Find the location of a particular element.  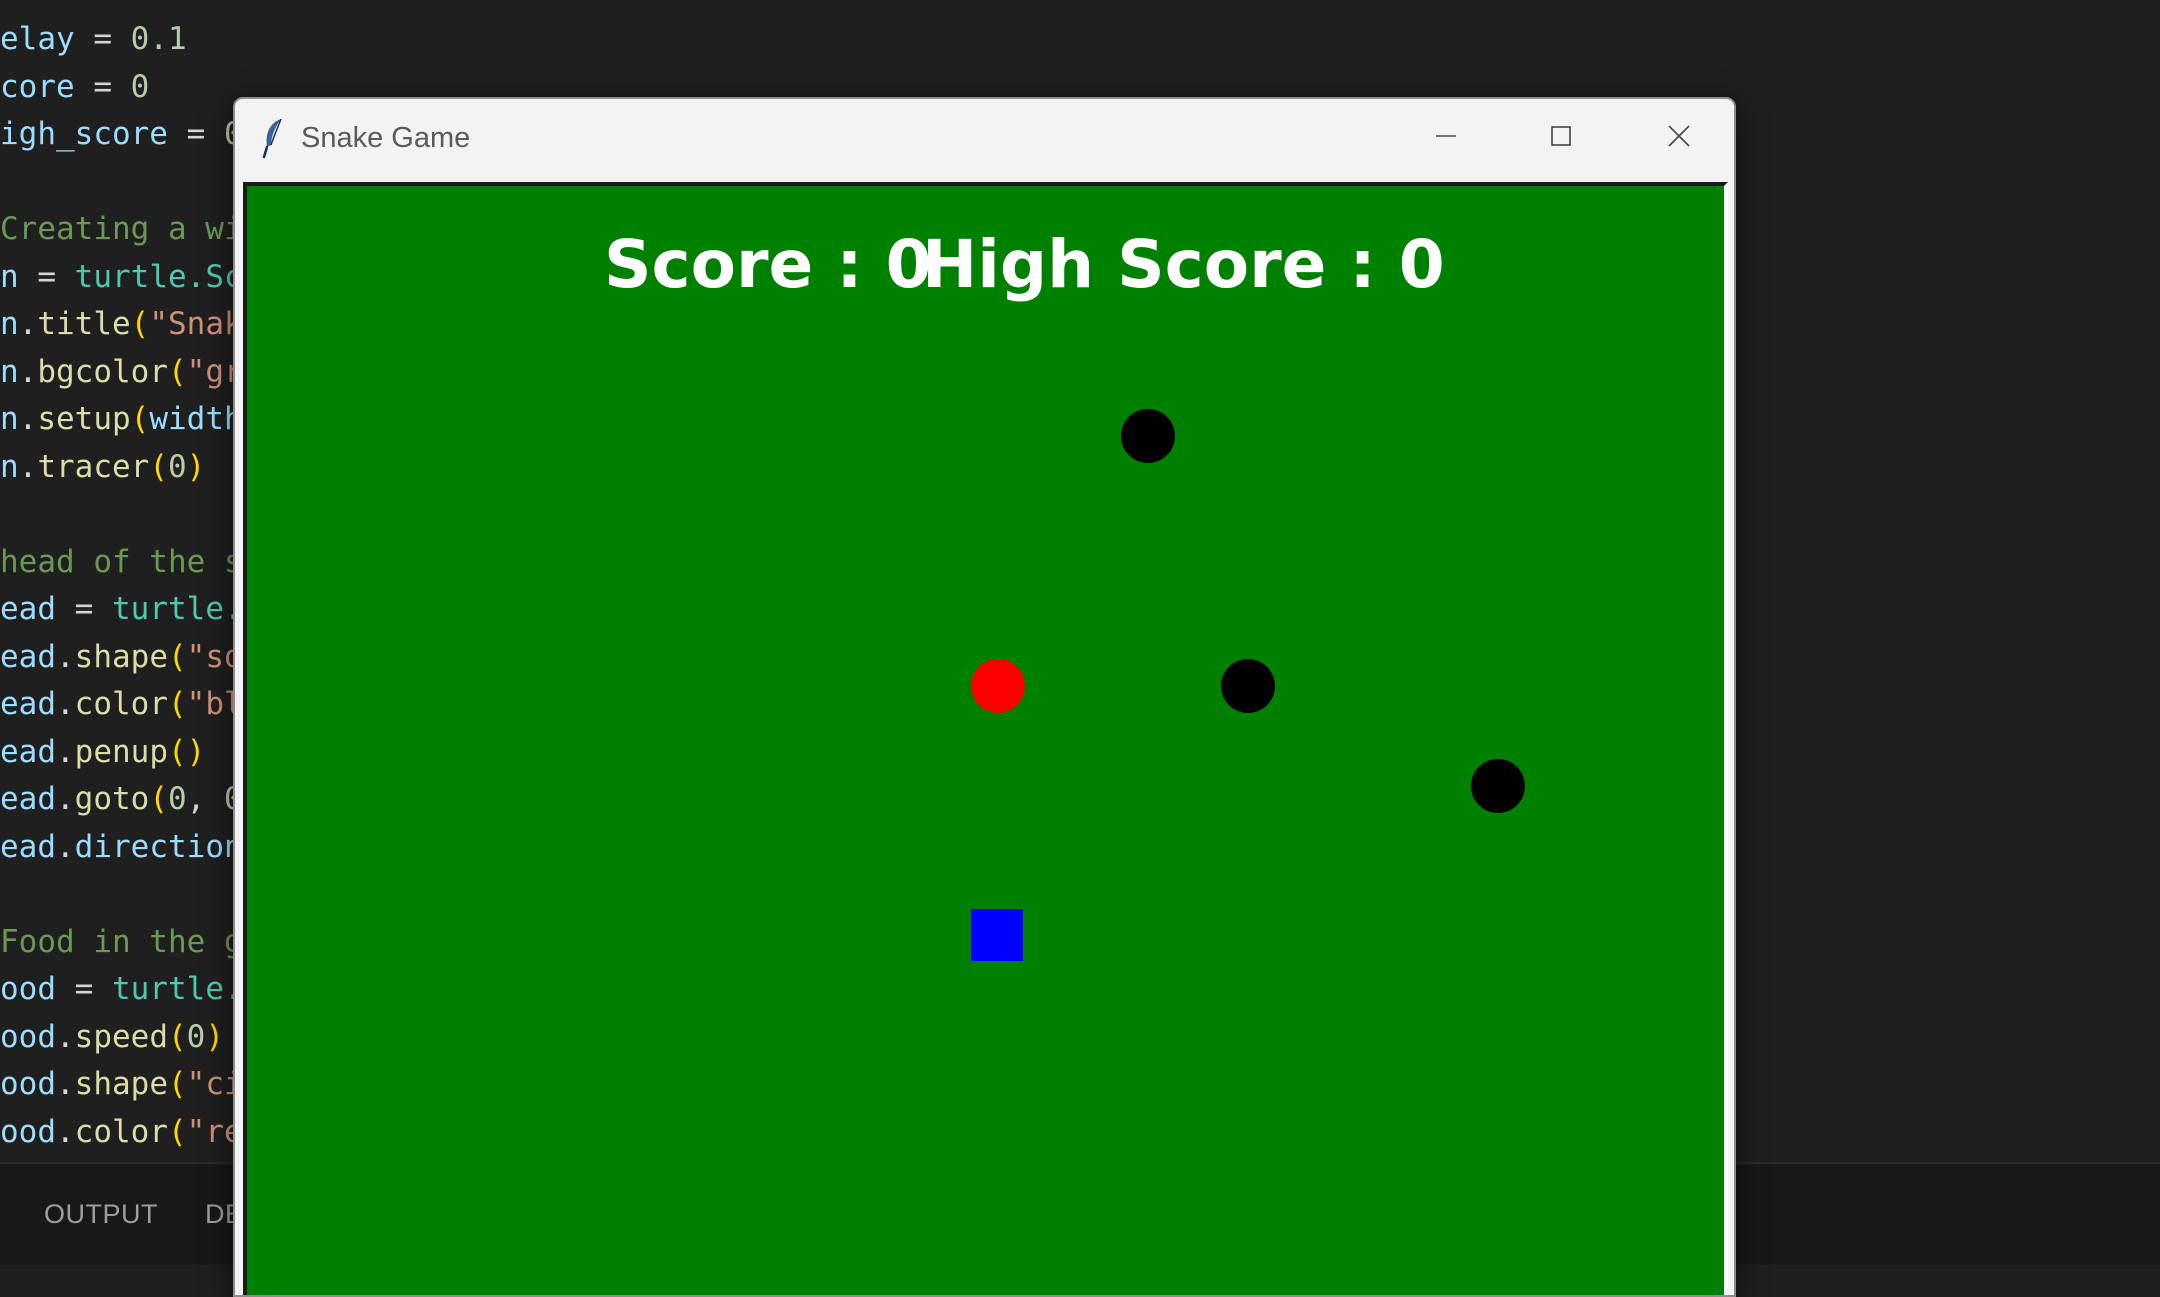

code-token: title is located at coordinates (84, 324).